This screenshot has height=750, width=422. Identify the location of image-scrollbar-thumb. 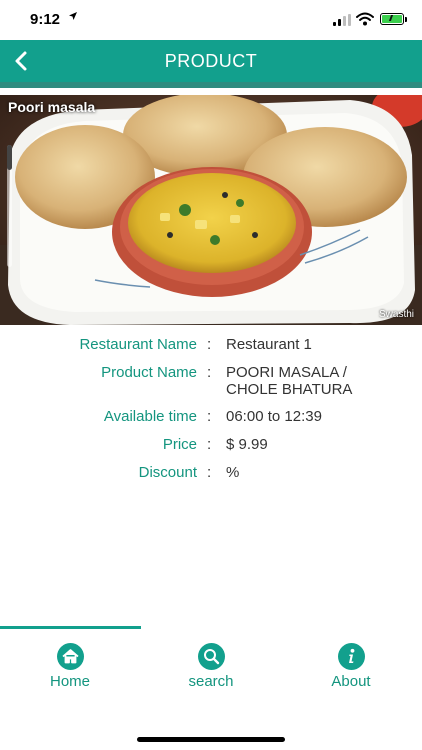
(9, 157).